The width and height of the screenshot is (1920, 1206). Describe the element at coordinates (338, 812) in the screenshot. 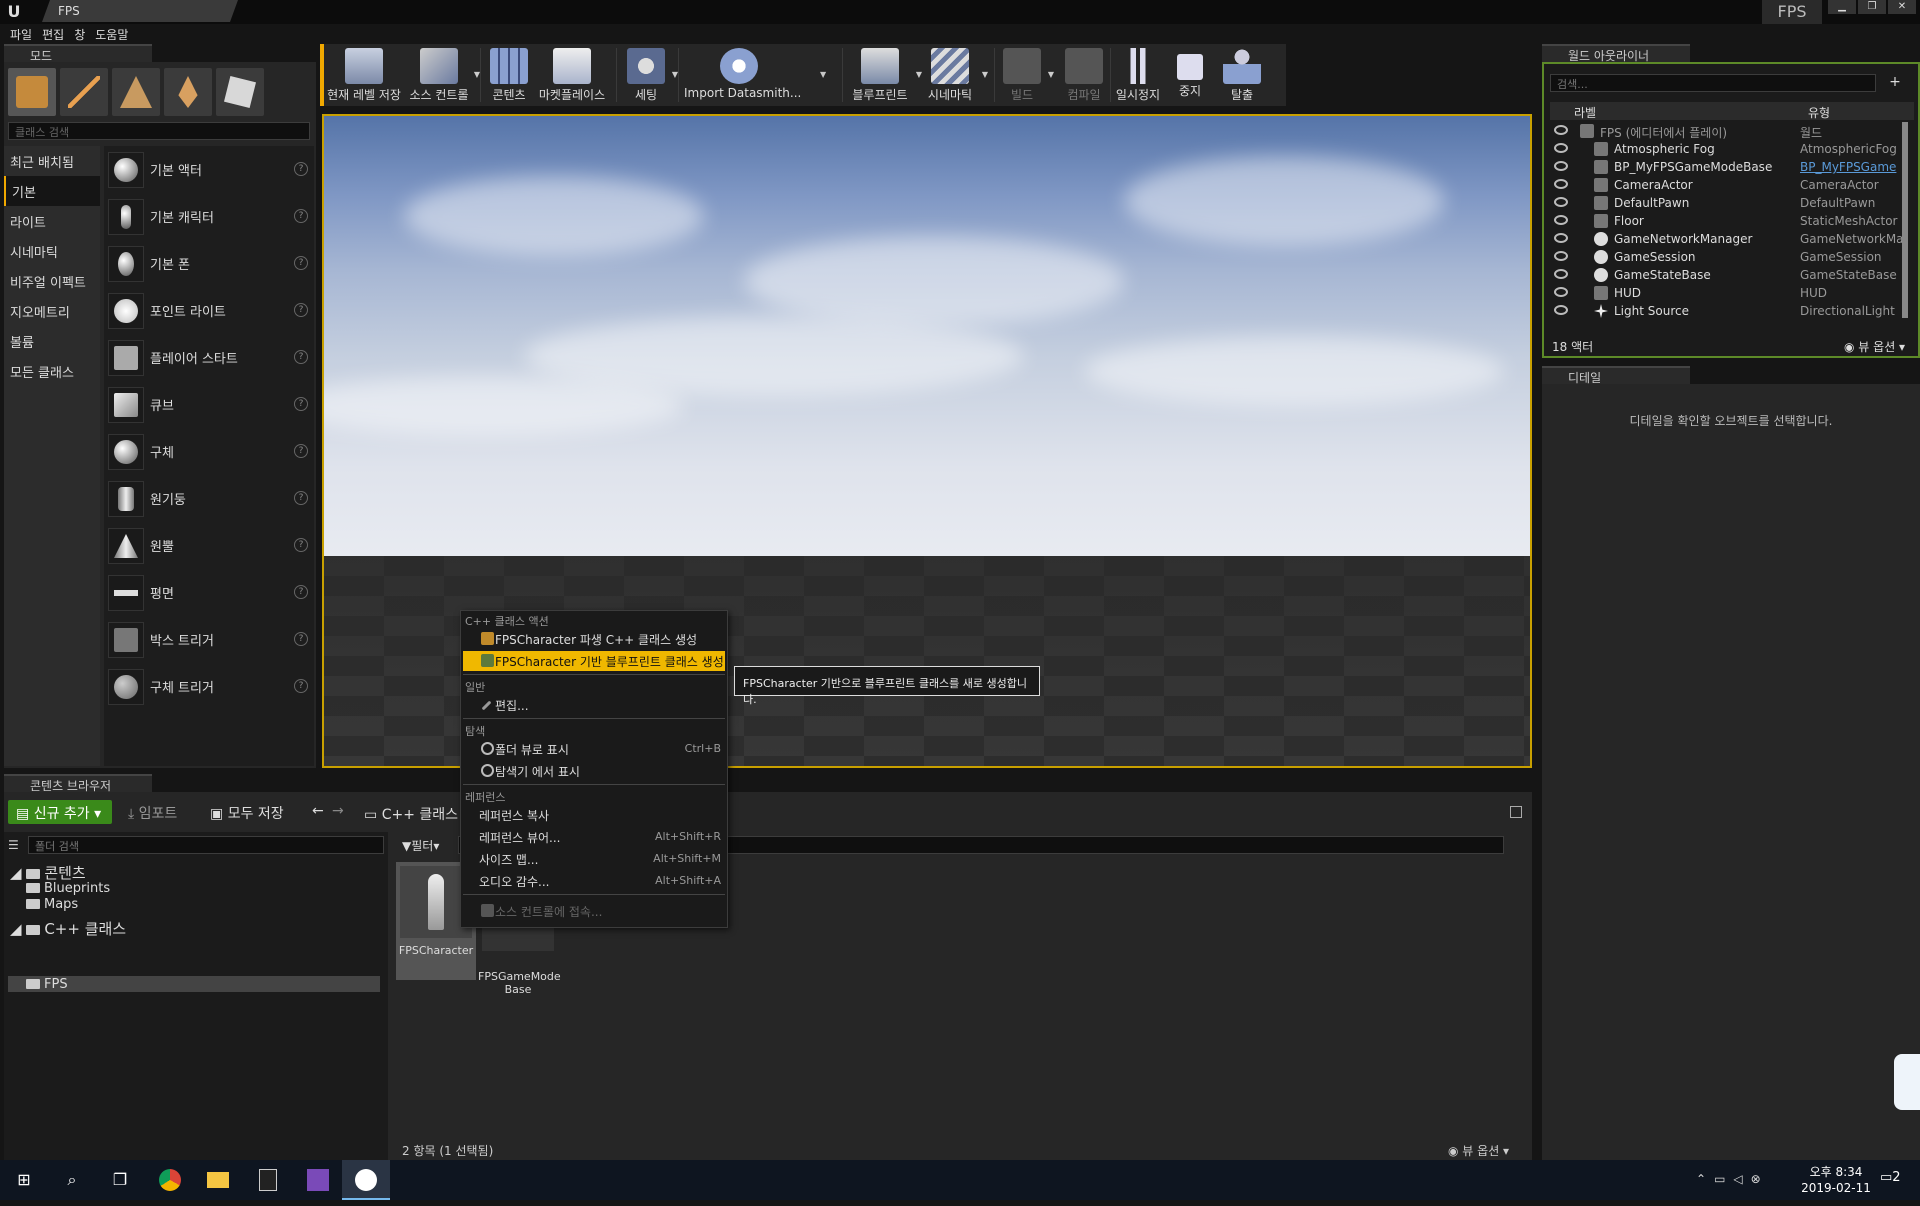

I see `forward-button: →` at that location.